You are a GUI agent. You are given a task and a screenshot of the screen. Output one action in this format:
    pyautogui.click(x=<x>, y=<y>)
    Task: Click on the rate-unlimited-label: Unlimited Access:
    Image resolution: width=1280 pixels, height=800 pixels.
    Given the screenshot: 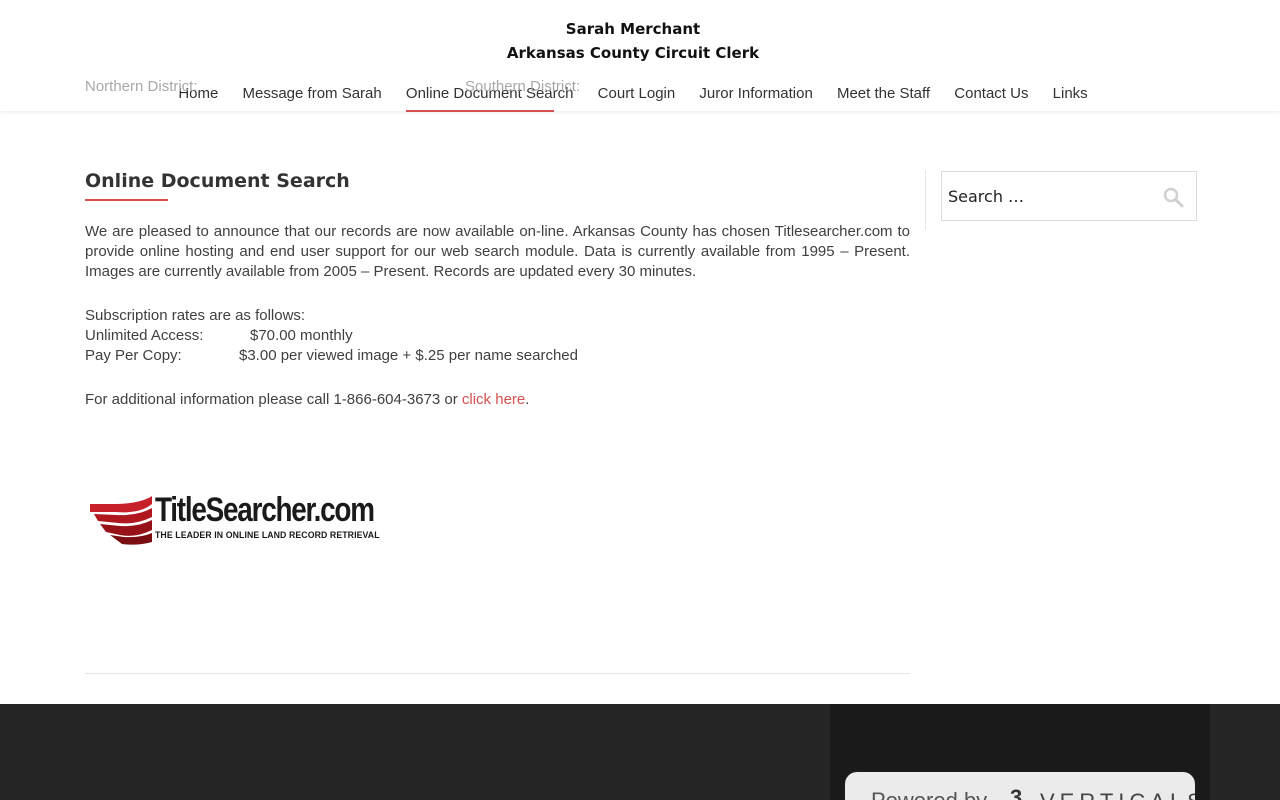 What is the action you would take?
    pyautogui.click(x=144, y=335)
    